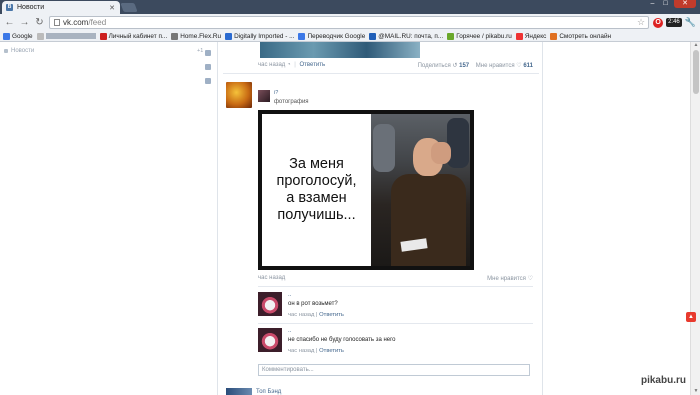 The image size is (700, 395). What do you see at coordinates (691, 317) in the screenshot?
I see `scroll-to-top-icon: ▲` at bounding box center [691, 317].